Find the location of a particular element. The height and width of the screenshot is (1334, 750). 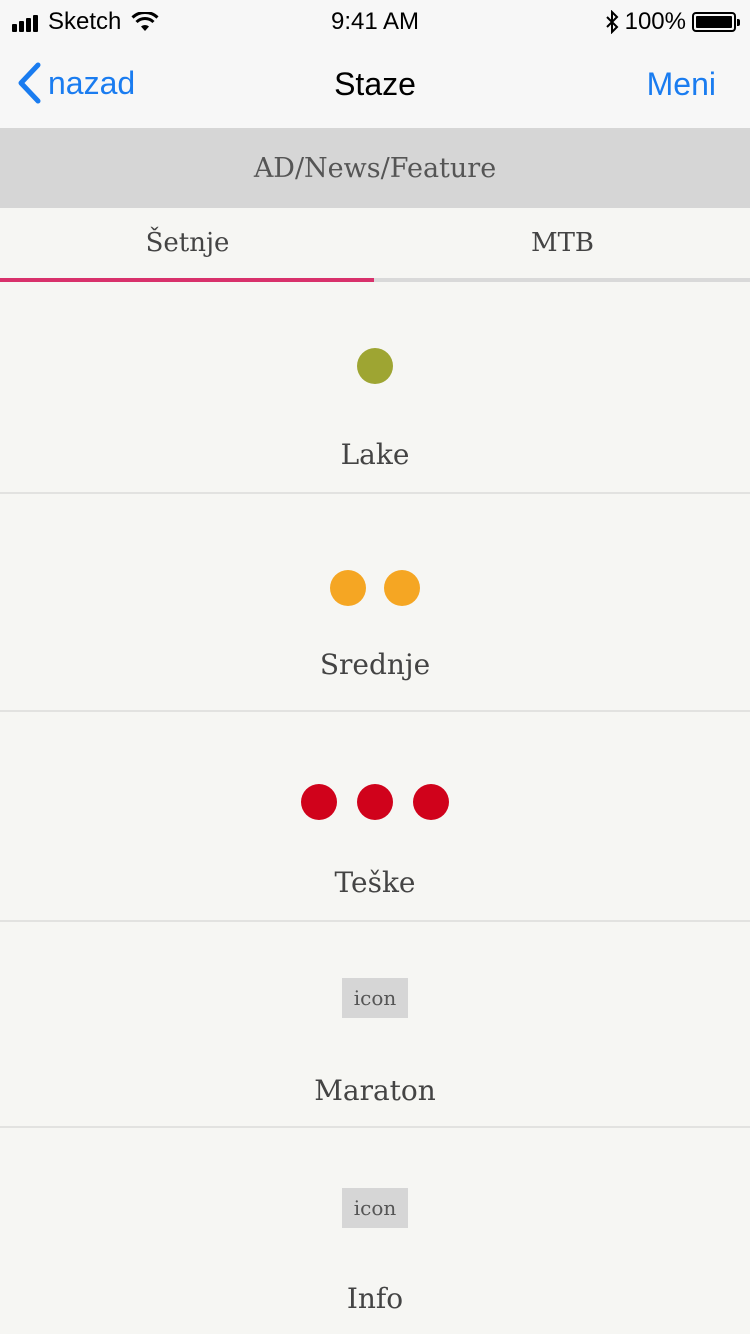

tab-mtb: MTB is located at coordinates (562, 243).